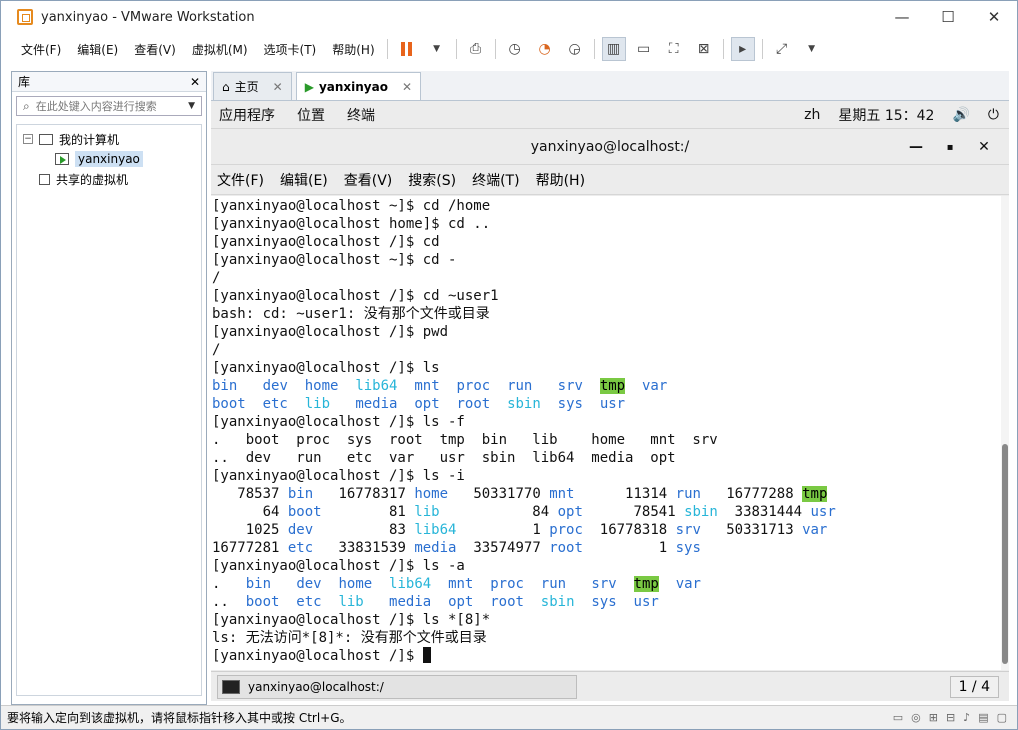 Image resolution: width=1018 pixels, height=730 pixels. I want to click on gnome-terminal-menu: 终端, so click(361, 115).